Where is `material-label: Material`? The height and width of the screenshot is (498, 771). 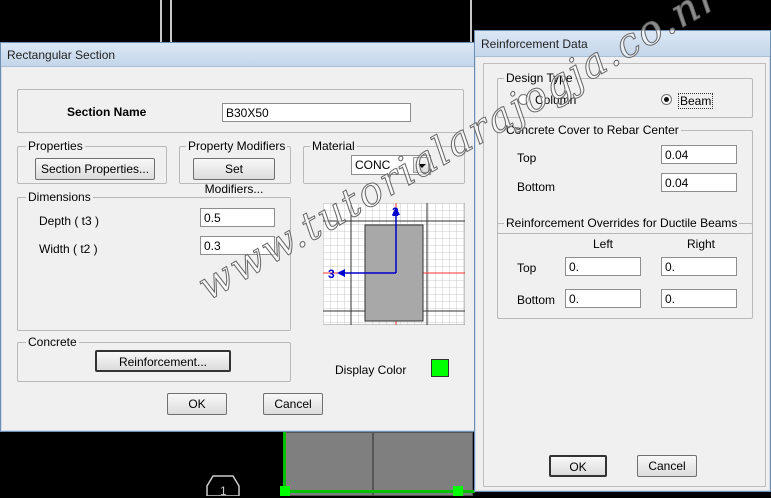 material-label: Material is located at coordinates (333, 146).